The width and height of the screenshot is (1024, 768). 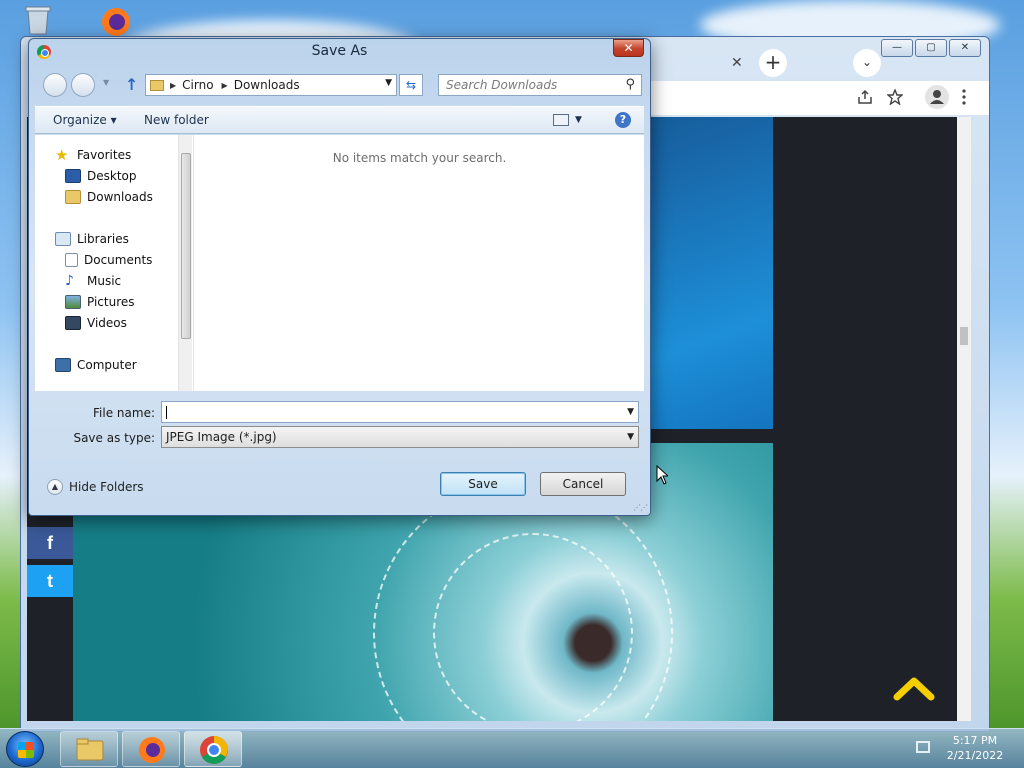 What do you see at coordinates (810, 98) in the screenshot?
I see `browser-toolbar` at bounding box center [810, 98].